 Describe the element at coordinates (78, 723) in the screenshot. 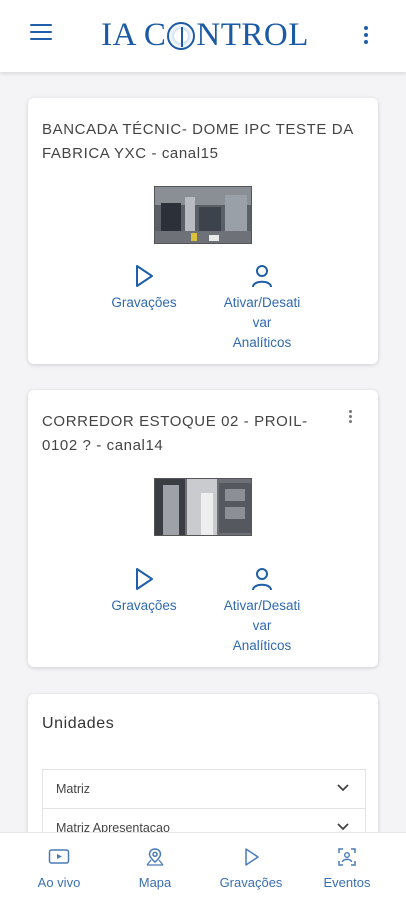

I see `units-title: Unidades` at that location.